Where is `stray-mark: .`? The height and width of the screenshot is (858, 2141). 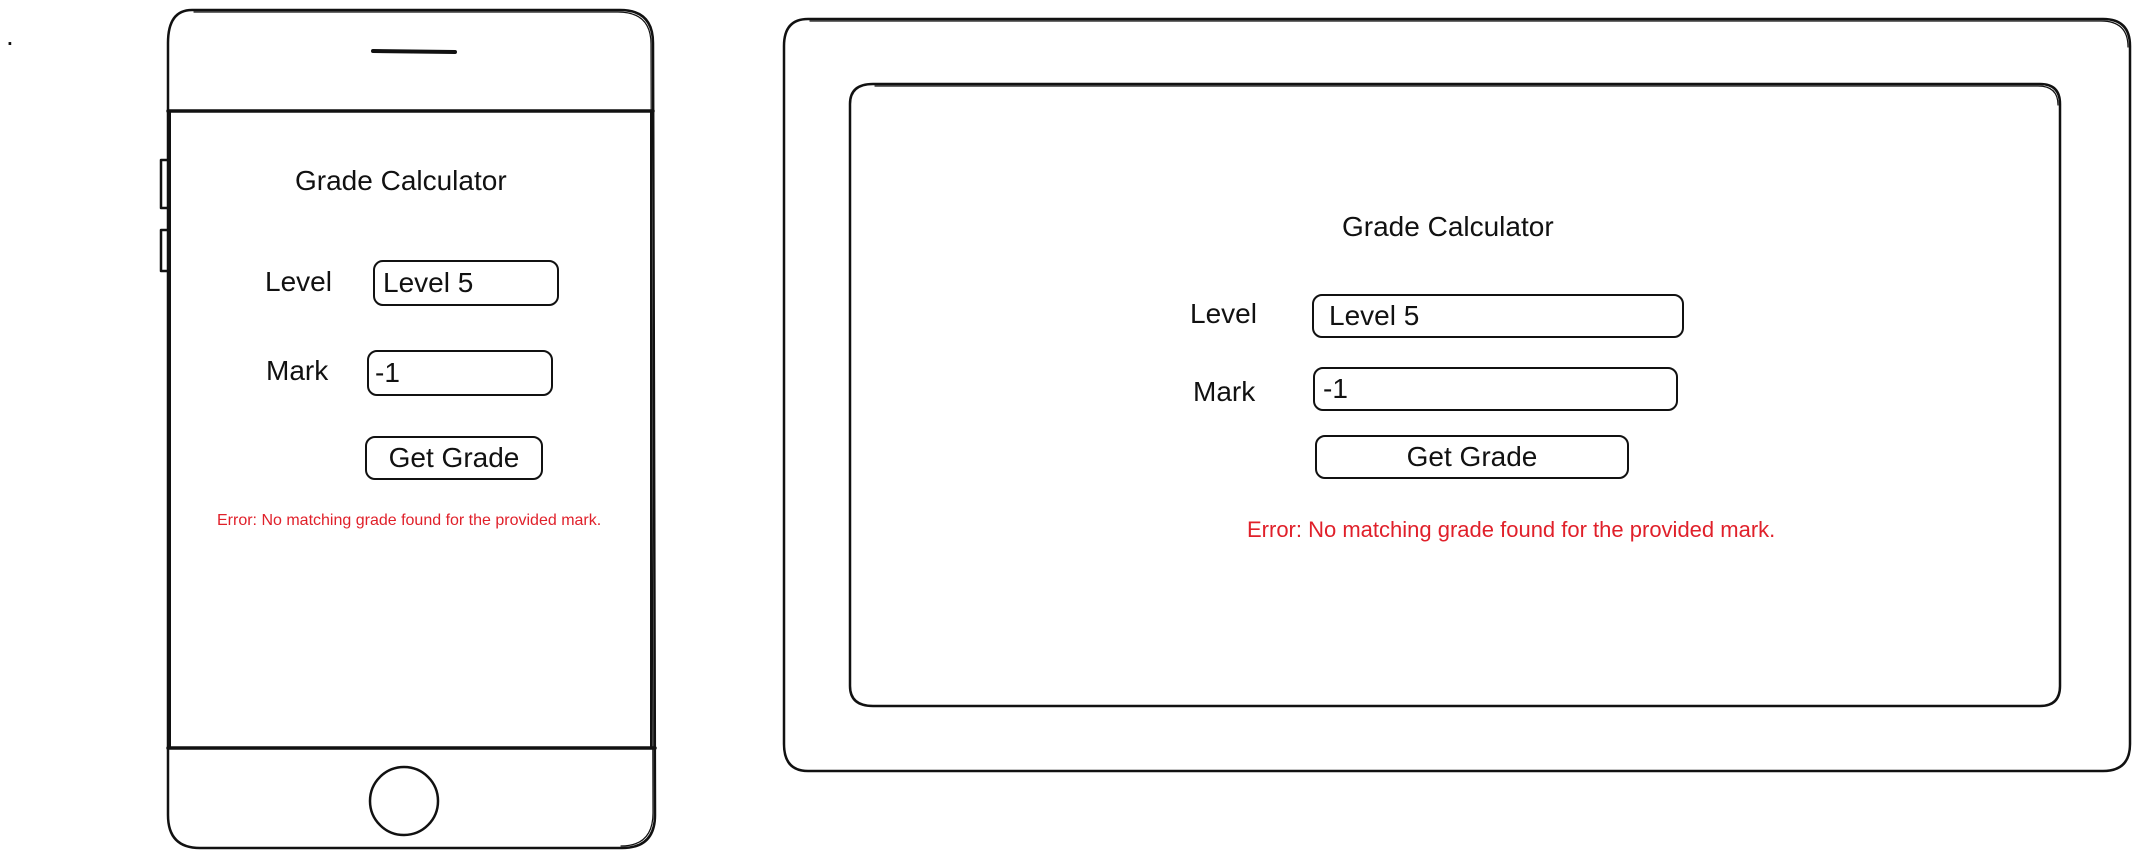 stray-mark: . is located at coordinates (10, 35).